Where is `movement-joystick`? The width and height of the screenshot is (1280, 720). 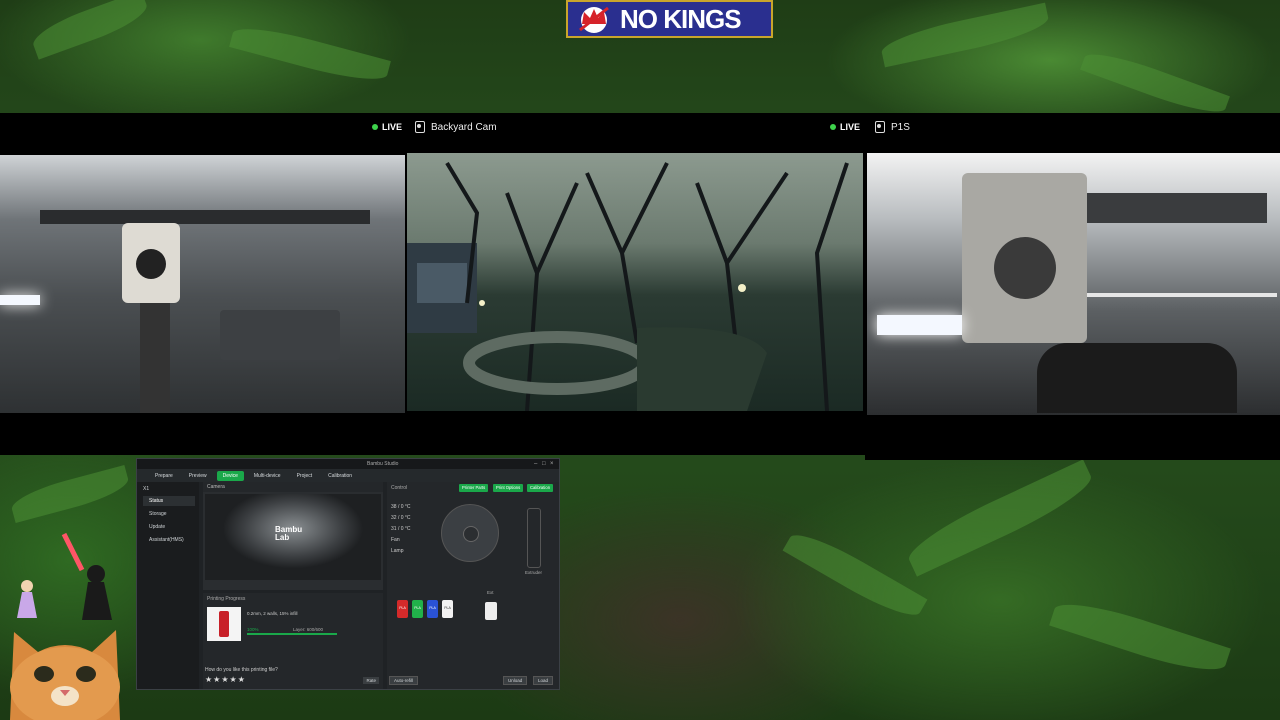
movement-joystick is located at coordinates (470, 533).